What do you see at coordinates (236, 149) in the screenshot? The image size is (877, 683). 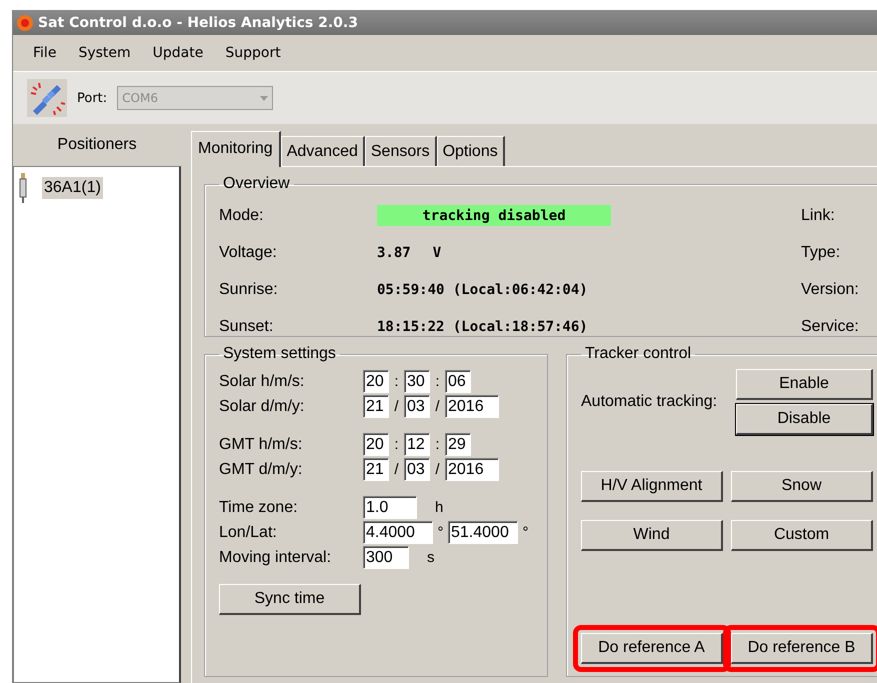 I see `tab: Monitoring` at bounding box center [236, 149].